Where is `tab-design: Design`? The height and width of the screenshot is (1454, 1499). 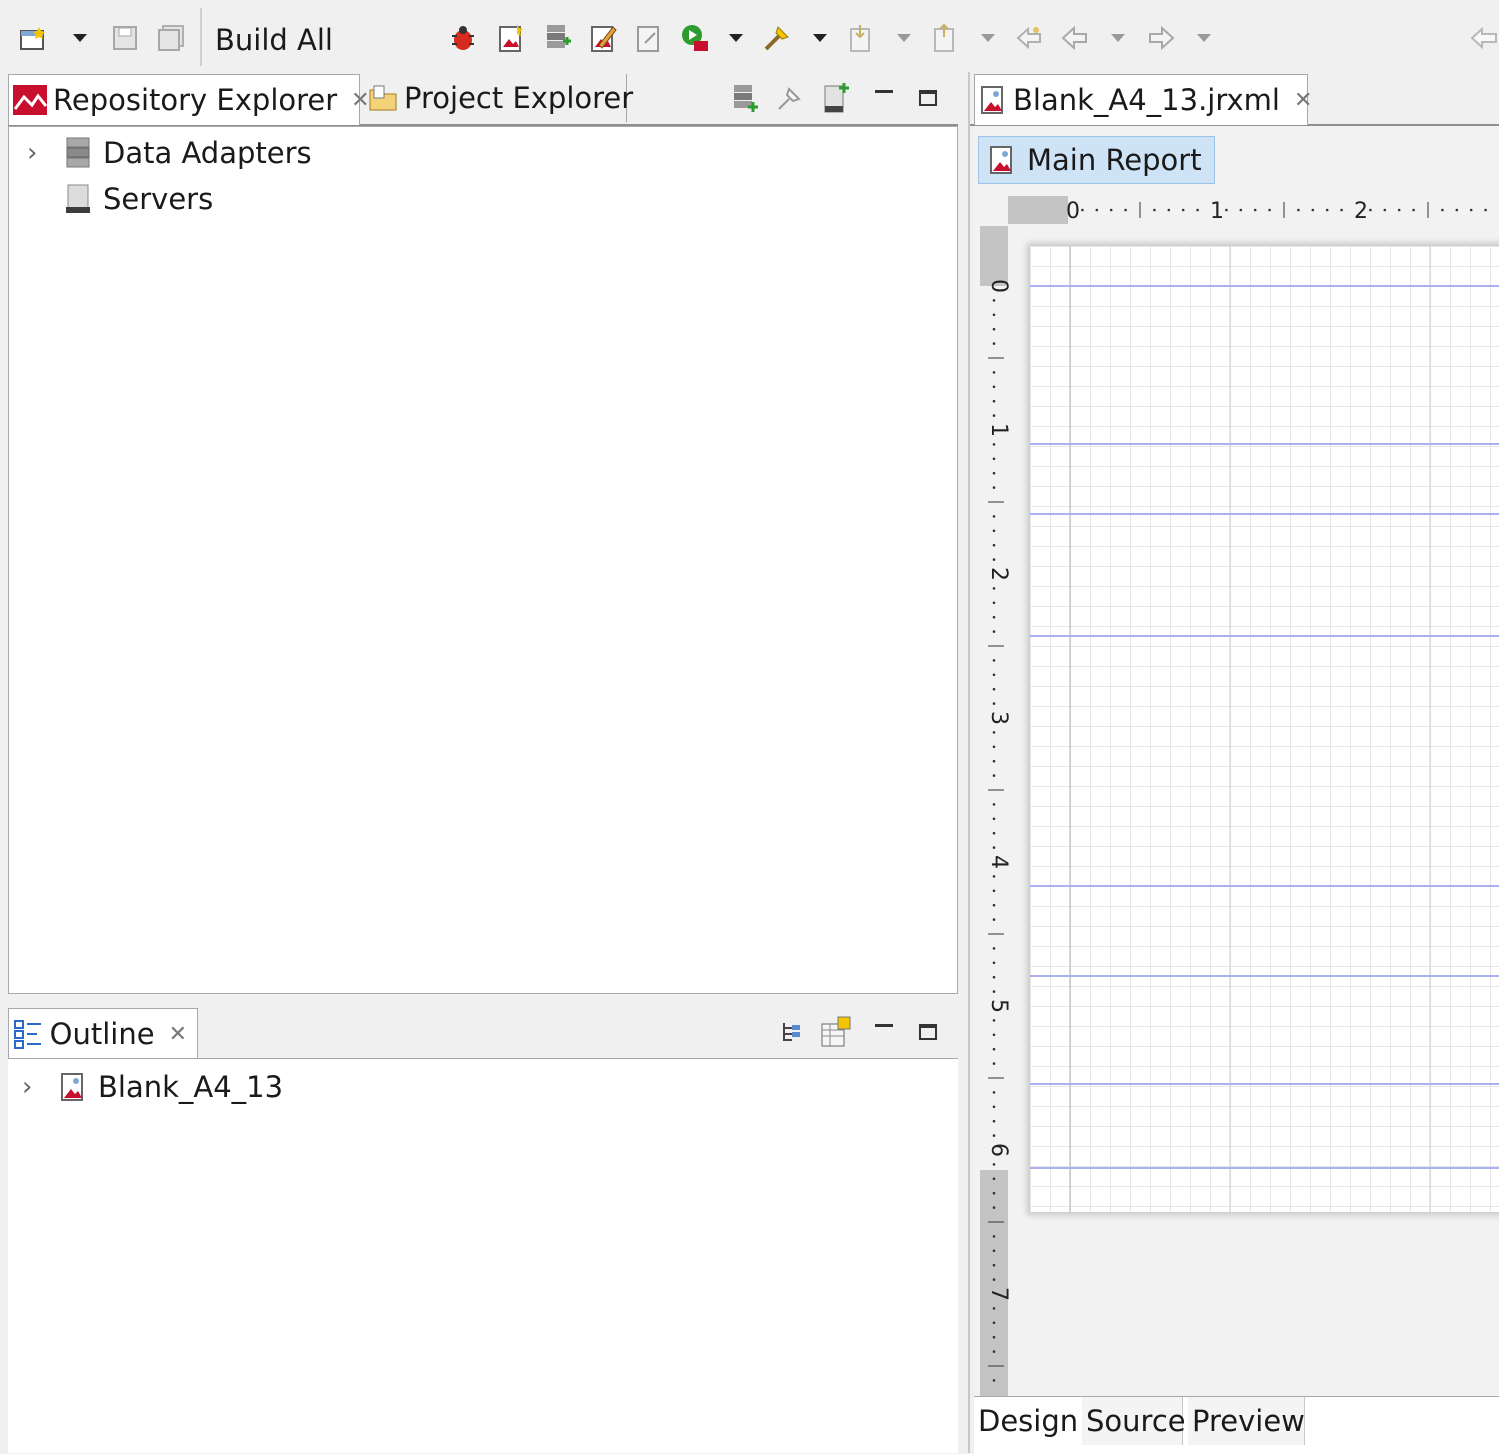 tab-design: Design is located at coordinates (1028, 1421).